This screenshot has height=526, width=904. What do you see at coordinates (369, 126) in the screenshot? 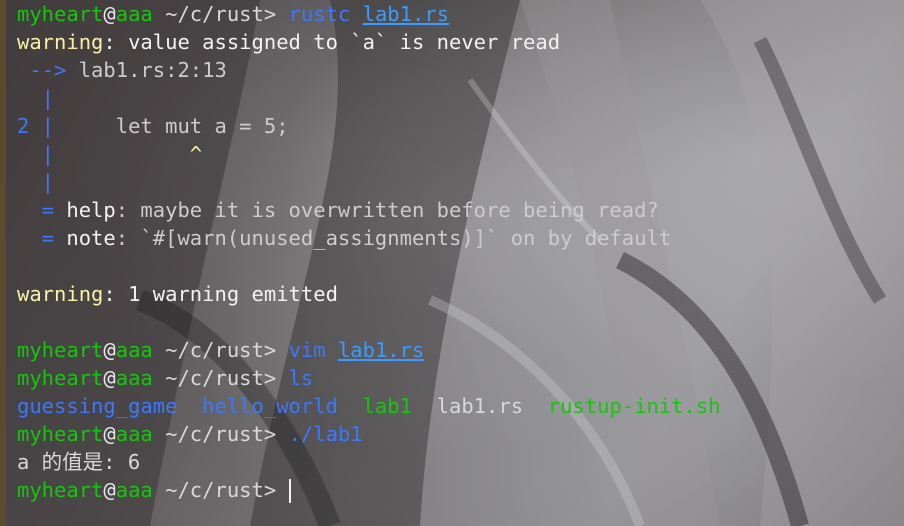
I see `code-line: 2 | let mut a = 5;` at bounding box center [369, 126].